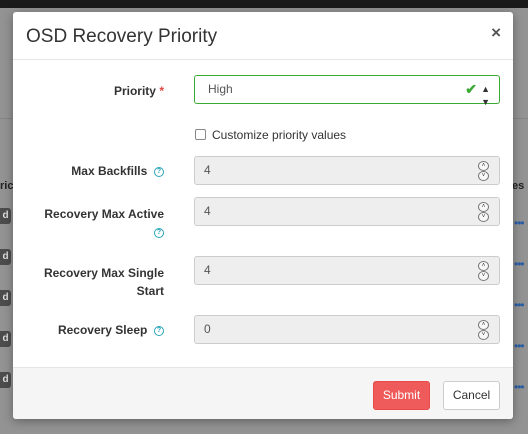 The height and width of the screenshot is (434, 528). I want to click on modal-title: OSD Recovery Priority, so click(122, 36).